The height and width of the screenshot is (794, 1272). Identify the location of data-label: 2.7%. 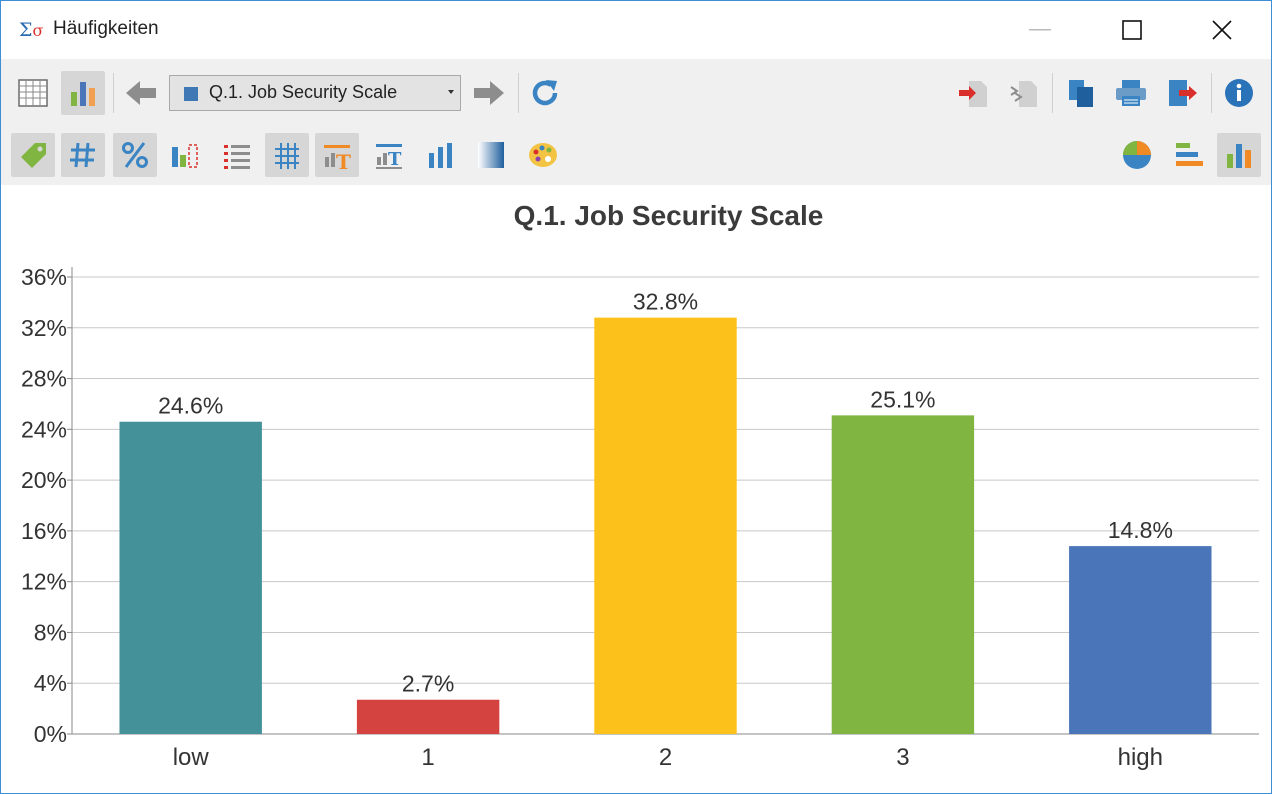
(428, 684).